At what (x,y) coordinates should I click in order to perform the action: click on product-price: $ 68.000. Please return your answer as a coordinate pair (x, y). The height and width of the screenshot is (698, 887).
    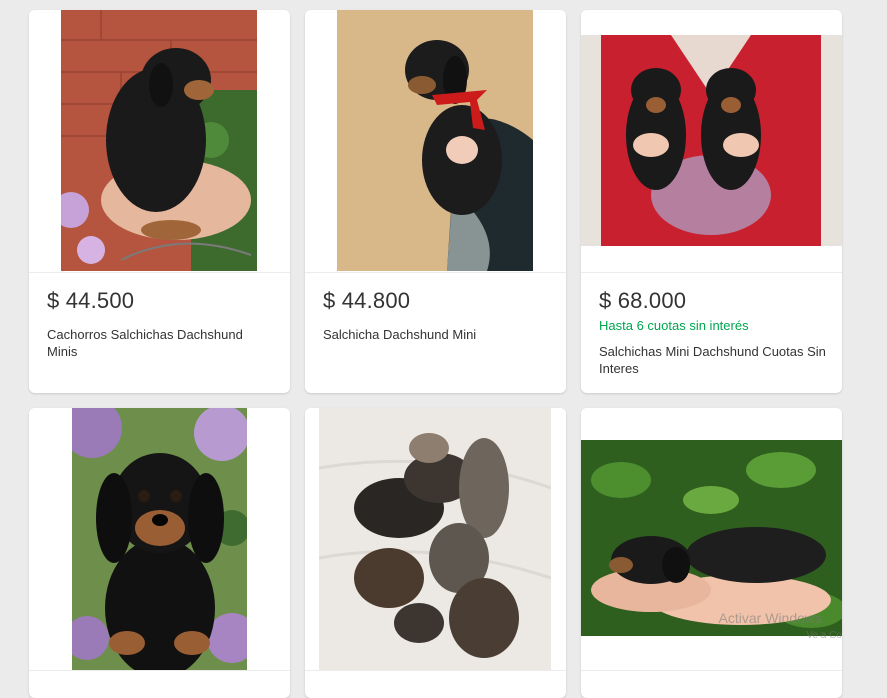
    Looking at the image, I should click on (643, 300).